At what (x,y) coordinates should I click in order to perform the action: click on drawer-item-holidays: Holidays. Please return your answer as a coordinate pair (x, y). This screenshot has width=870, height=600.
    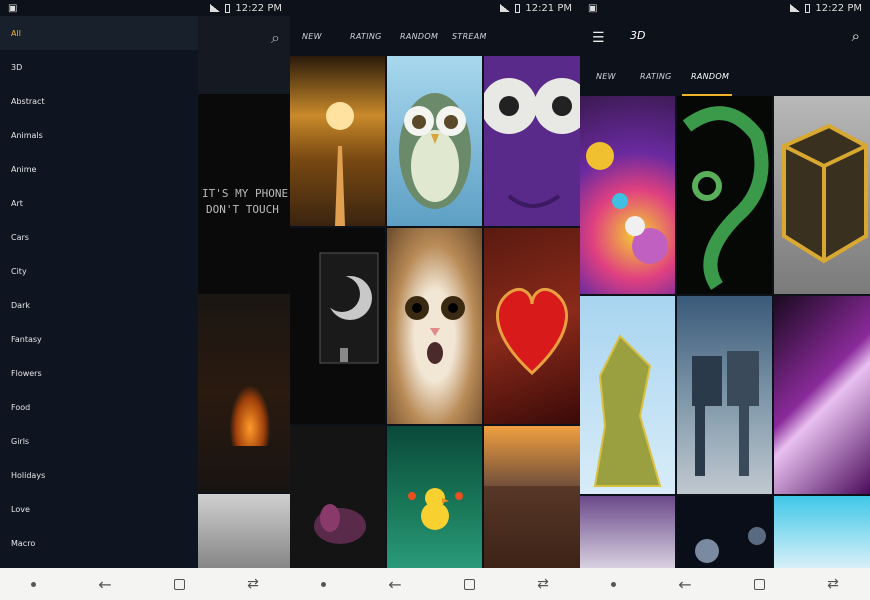
    Looking at the image, I should click on (99, 475).